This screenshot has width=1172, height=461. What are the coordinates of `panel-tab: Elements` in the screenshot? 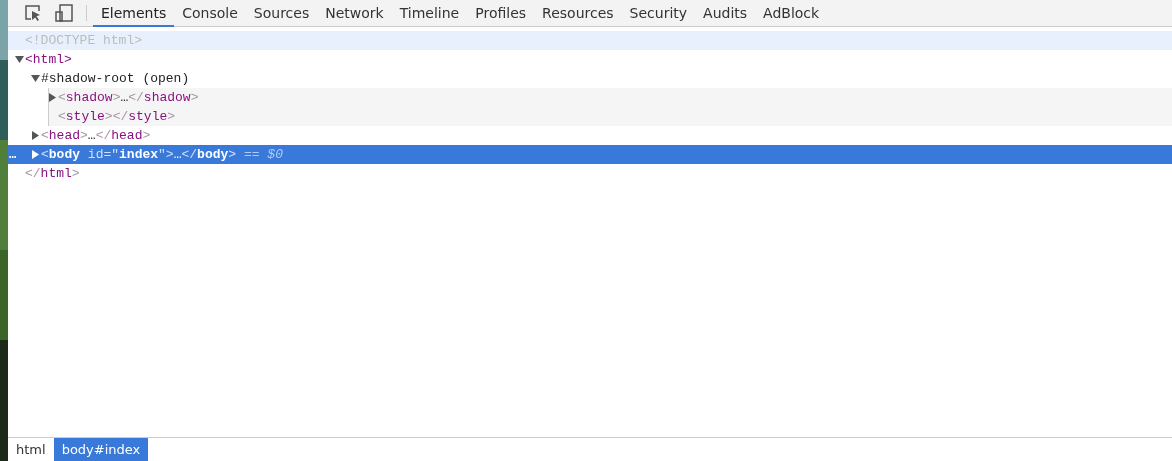 It's located at (134, 13).